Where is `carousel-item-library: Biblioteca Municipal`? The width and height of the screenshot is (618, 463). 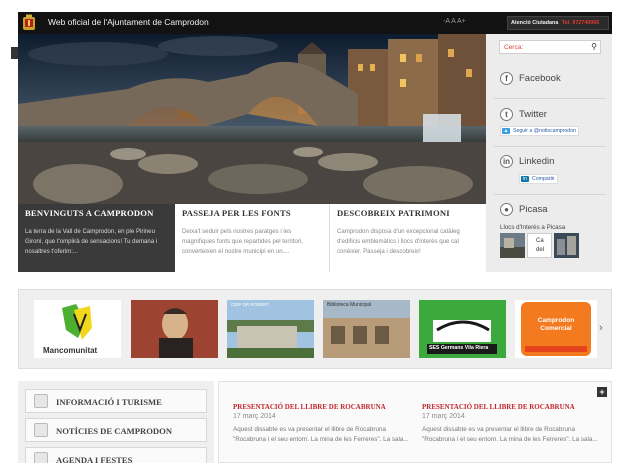
carousel-item-library: Biblioteca Municipal is located at coordinates (366, 329).